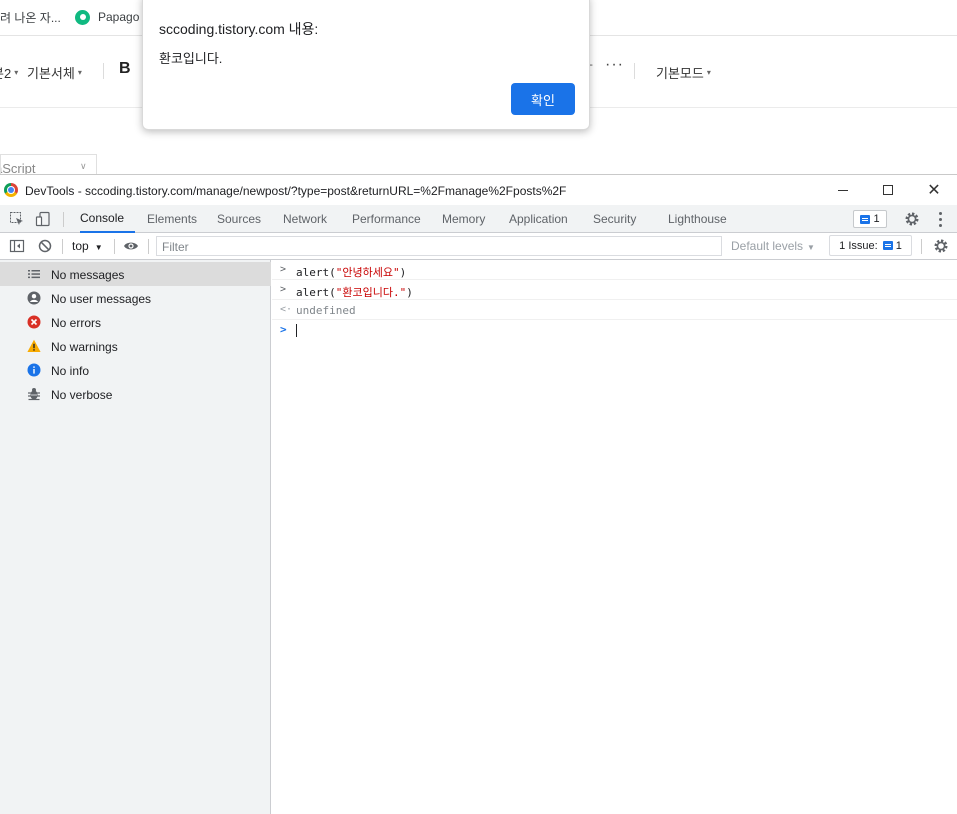  What do you see at coordinates (88, 275) in the screenshot?
I see `sidebar-item-label: No messages` at bounding box center [88, 275].